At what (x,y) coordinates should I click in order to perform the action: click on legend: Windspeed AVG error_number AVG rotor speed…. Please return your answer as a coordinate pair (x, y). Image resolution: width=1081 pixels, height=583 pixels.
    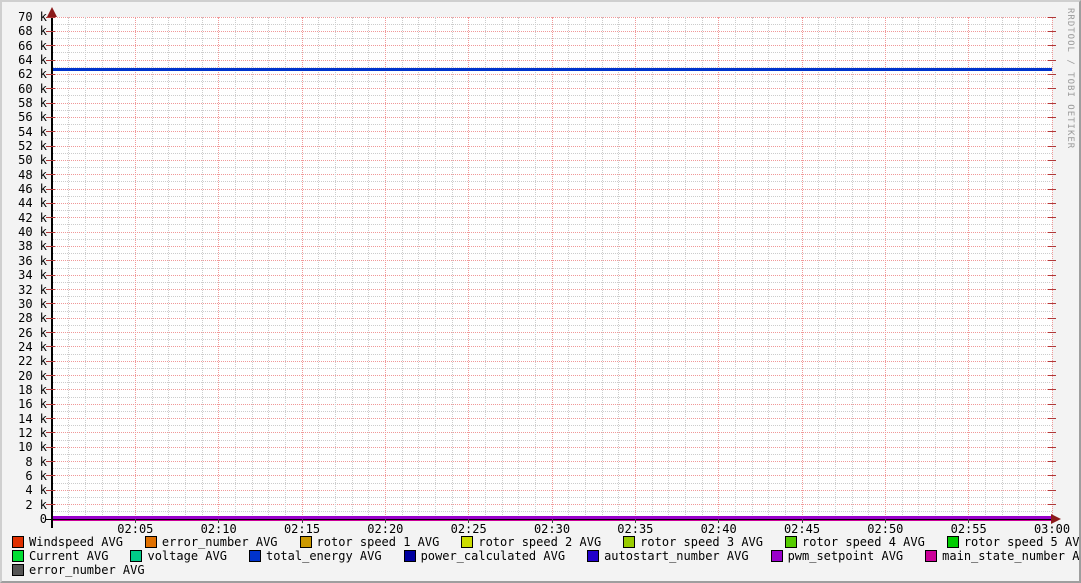
    Looking at the image, I should click on (546, 556).